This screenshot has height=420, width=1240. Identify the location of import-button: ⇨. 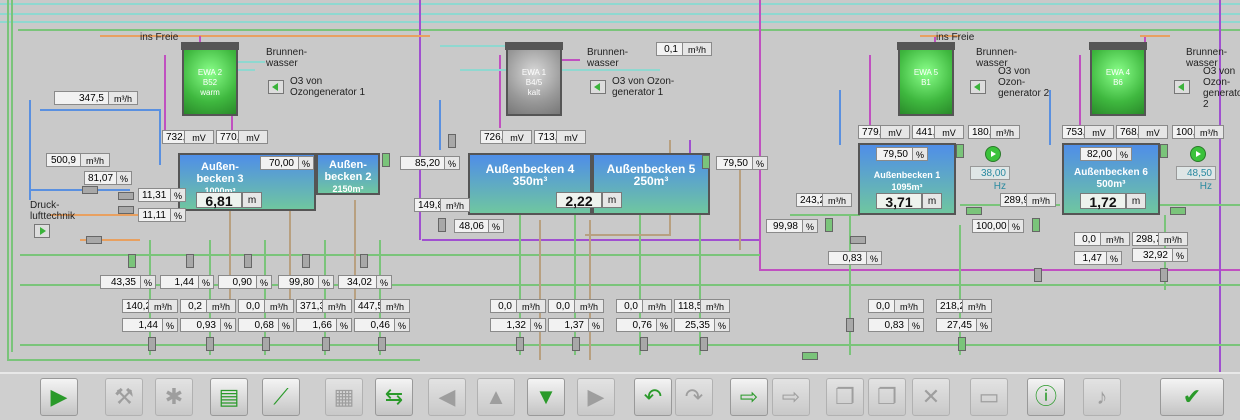
(749, 397).